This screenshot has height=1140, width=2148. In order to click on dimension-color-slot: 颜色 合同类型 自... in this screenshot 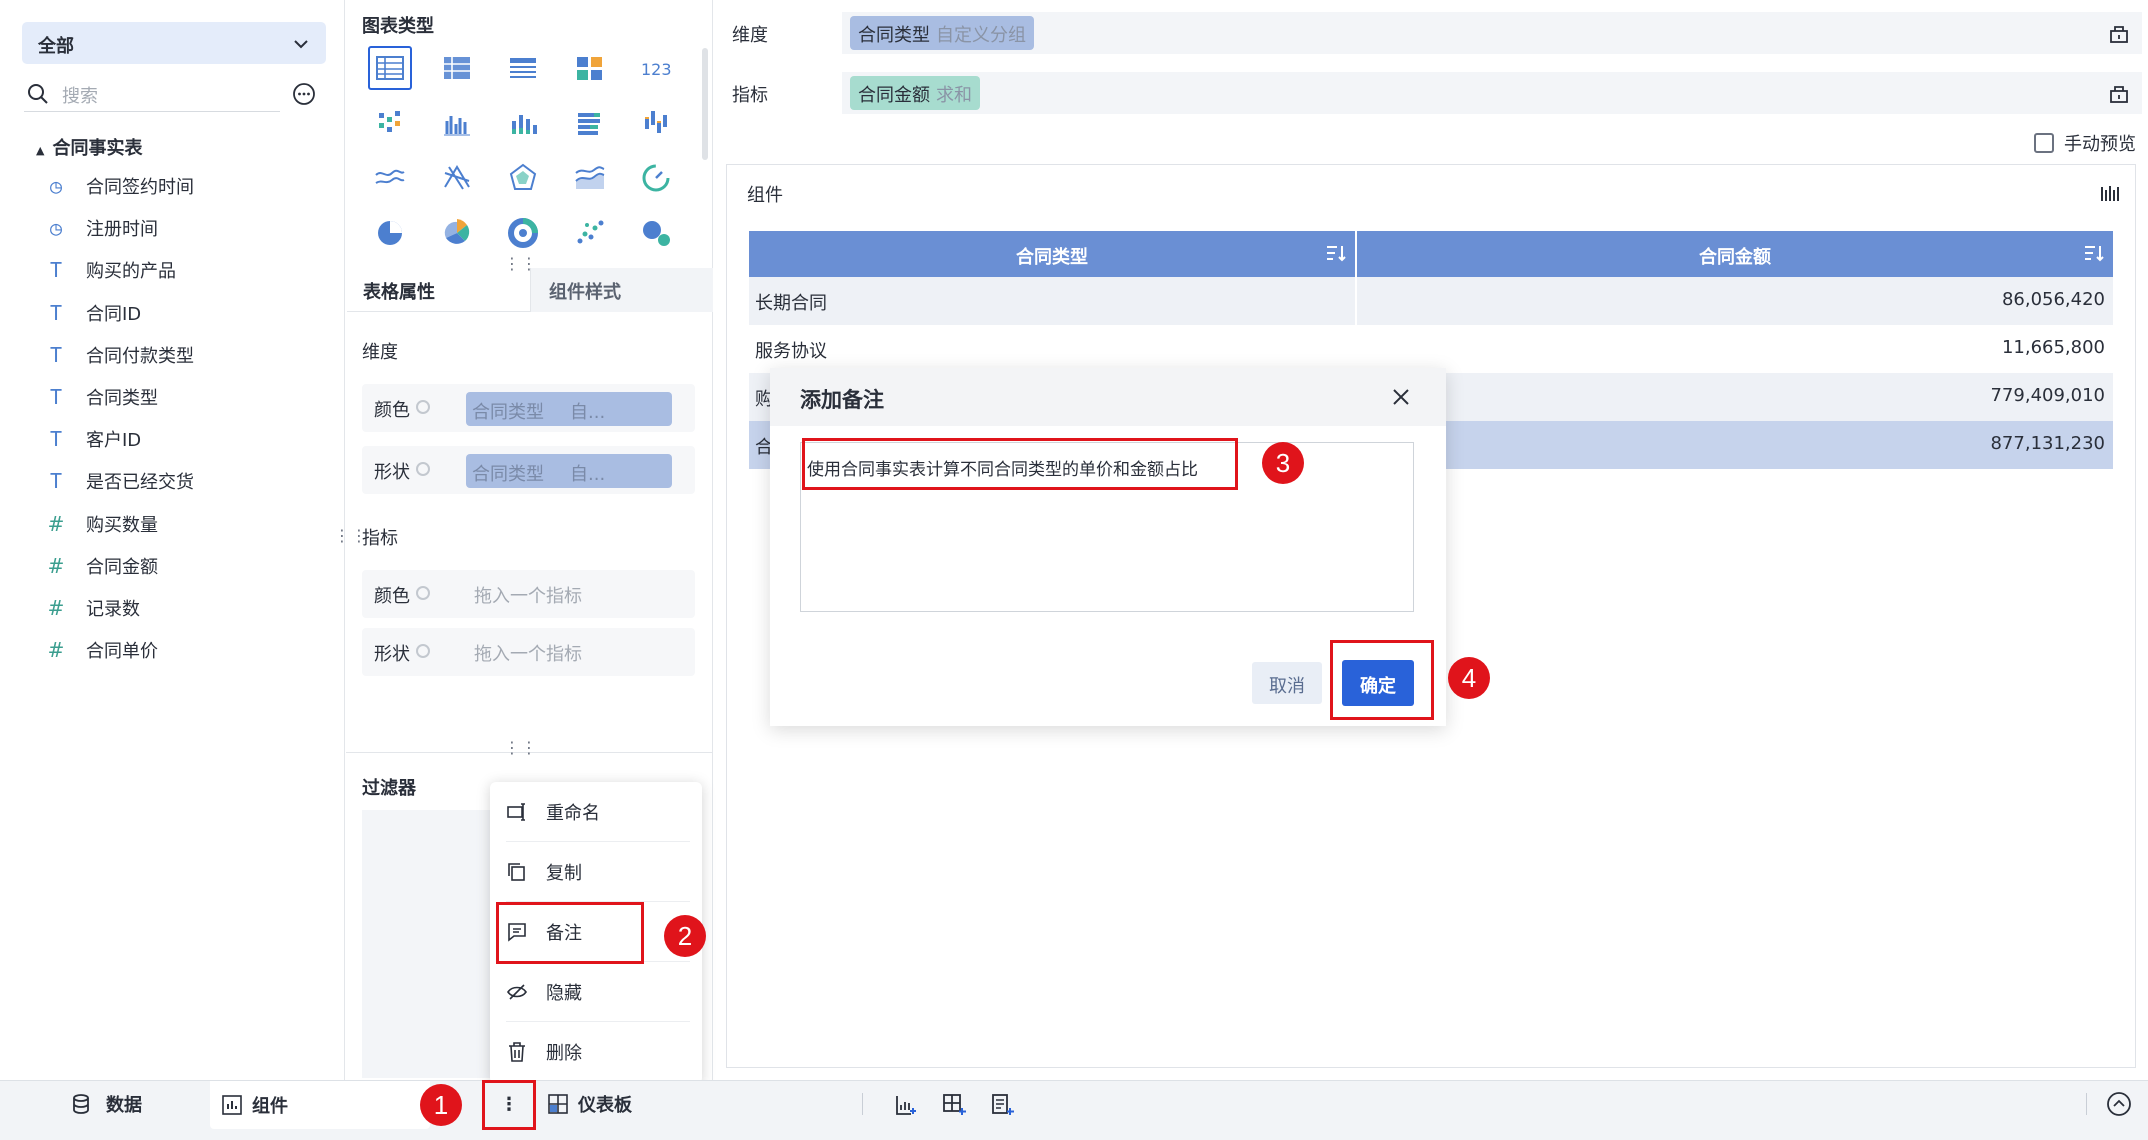, I will do `click(528, 408)`.